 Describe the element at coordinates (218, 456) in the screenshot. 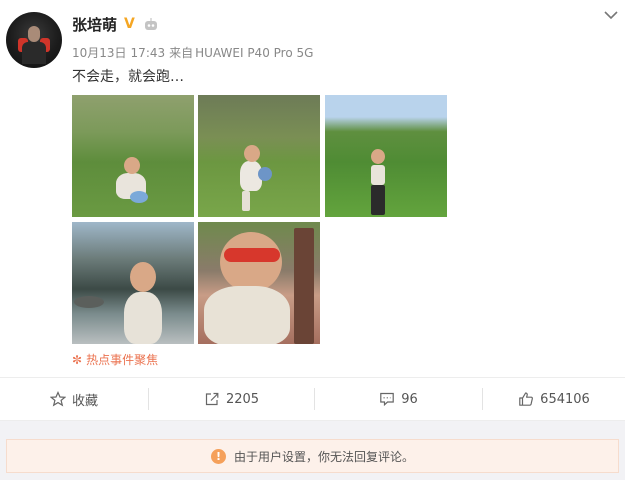

I see `warning-icon: !` at that location.